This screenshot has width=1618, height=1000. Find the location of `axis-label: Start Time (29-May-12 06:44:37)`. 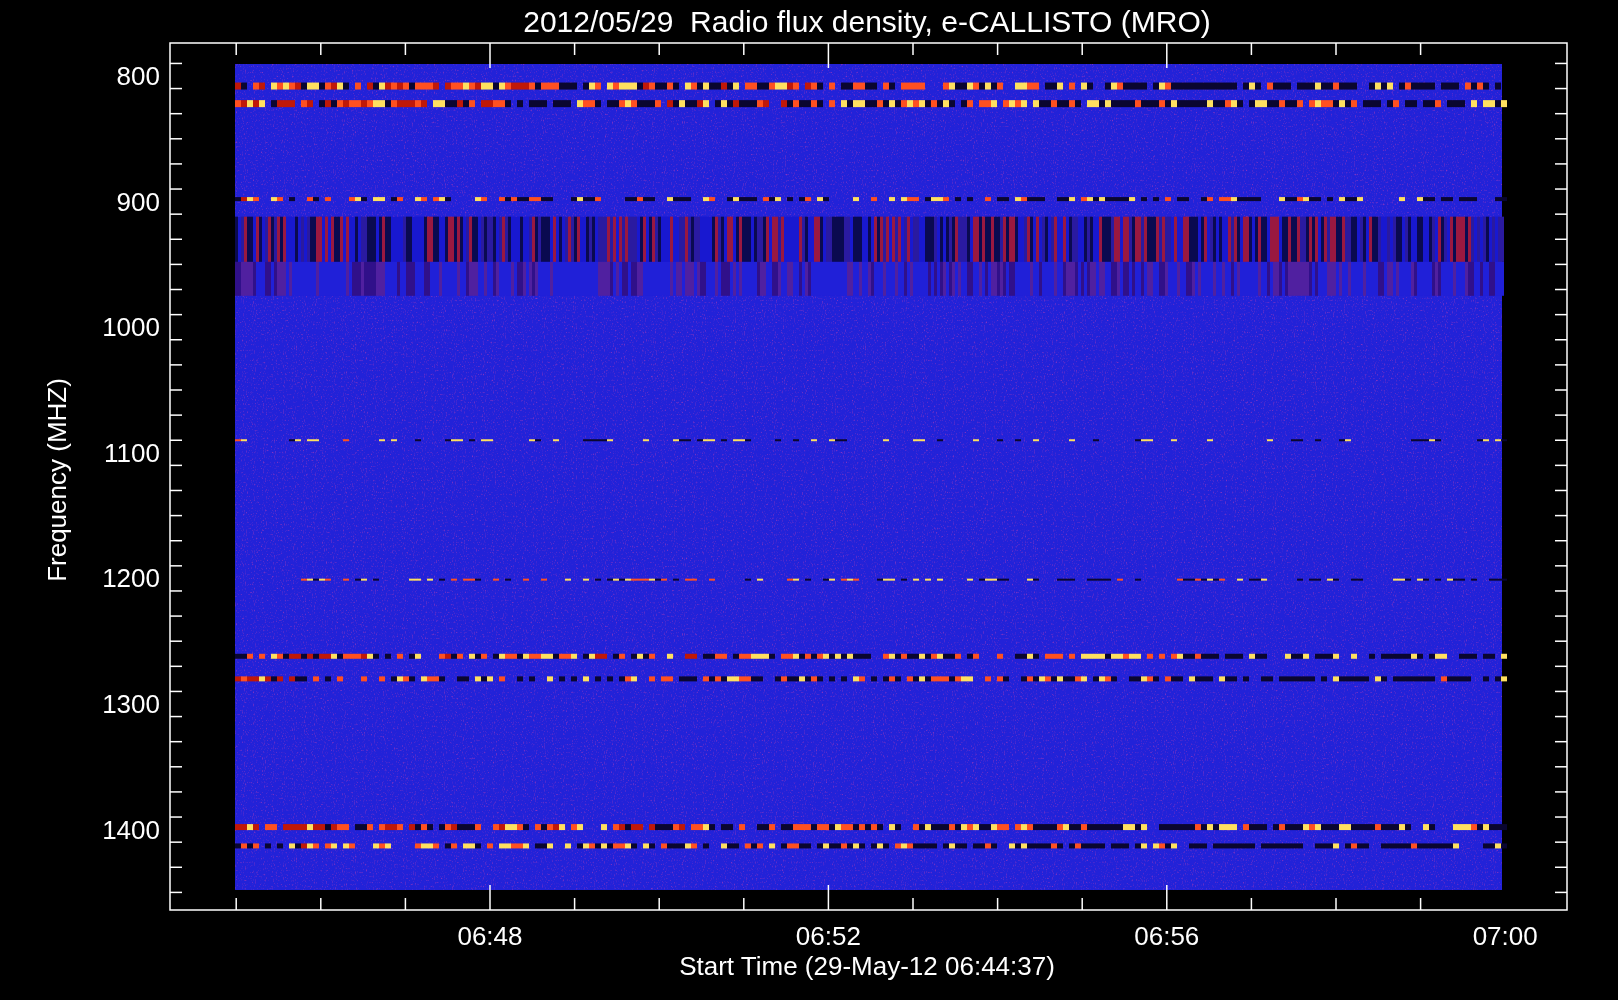

axis-label: Start Time (29-May-12 06:44:37) is located at coordinates (867, 966).